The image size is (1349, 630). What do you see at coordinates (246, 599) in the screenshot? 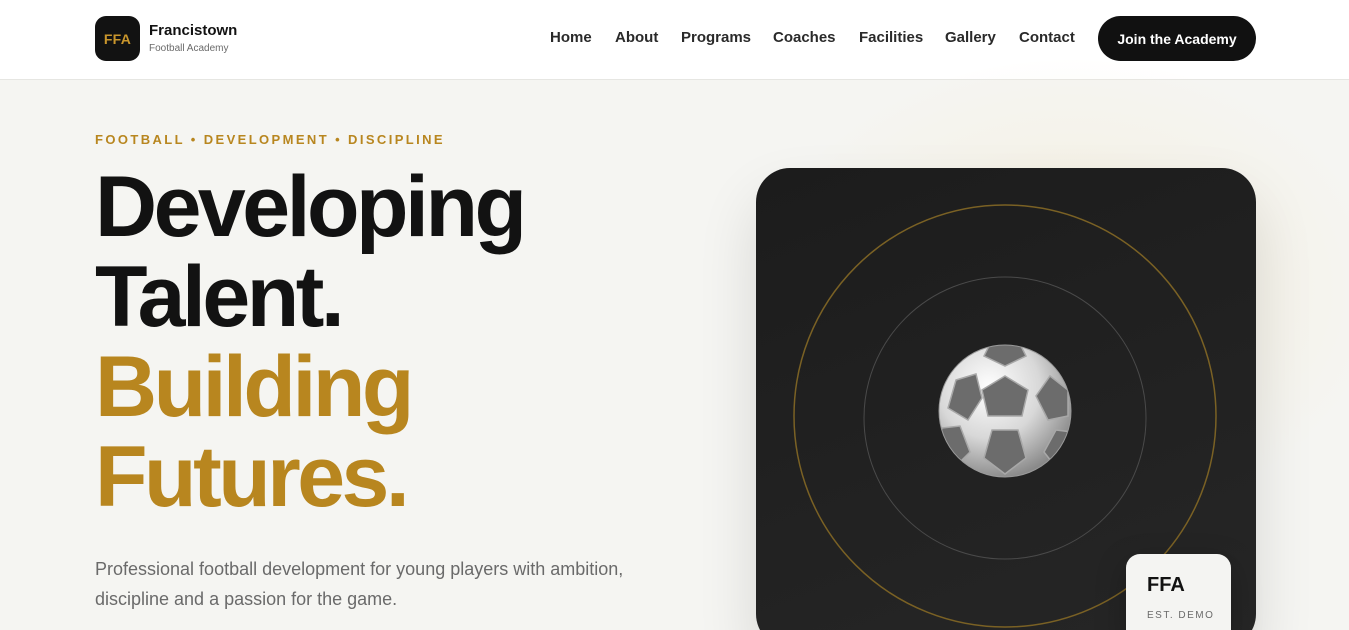
I see `hero-description-line-2: discipline and a passion for the game.` at bounding box center [246, 599].